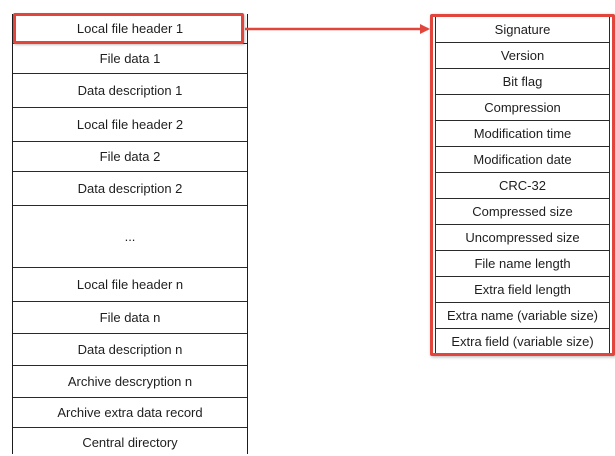 The height and width of the screenshot is (456, 615). What do you see at coordinates (522, 160) in the screenshot?
I see `field-modification-date: Modification date` at bounding box center [522, 160].